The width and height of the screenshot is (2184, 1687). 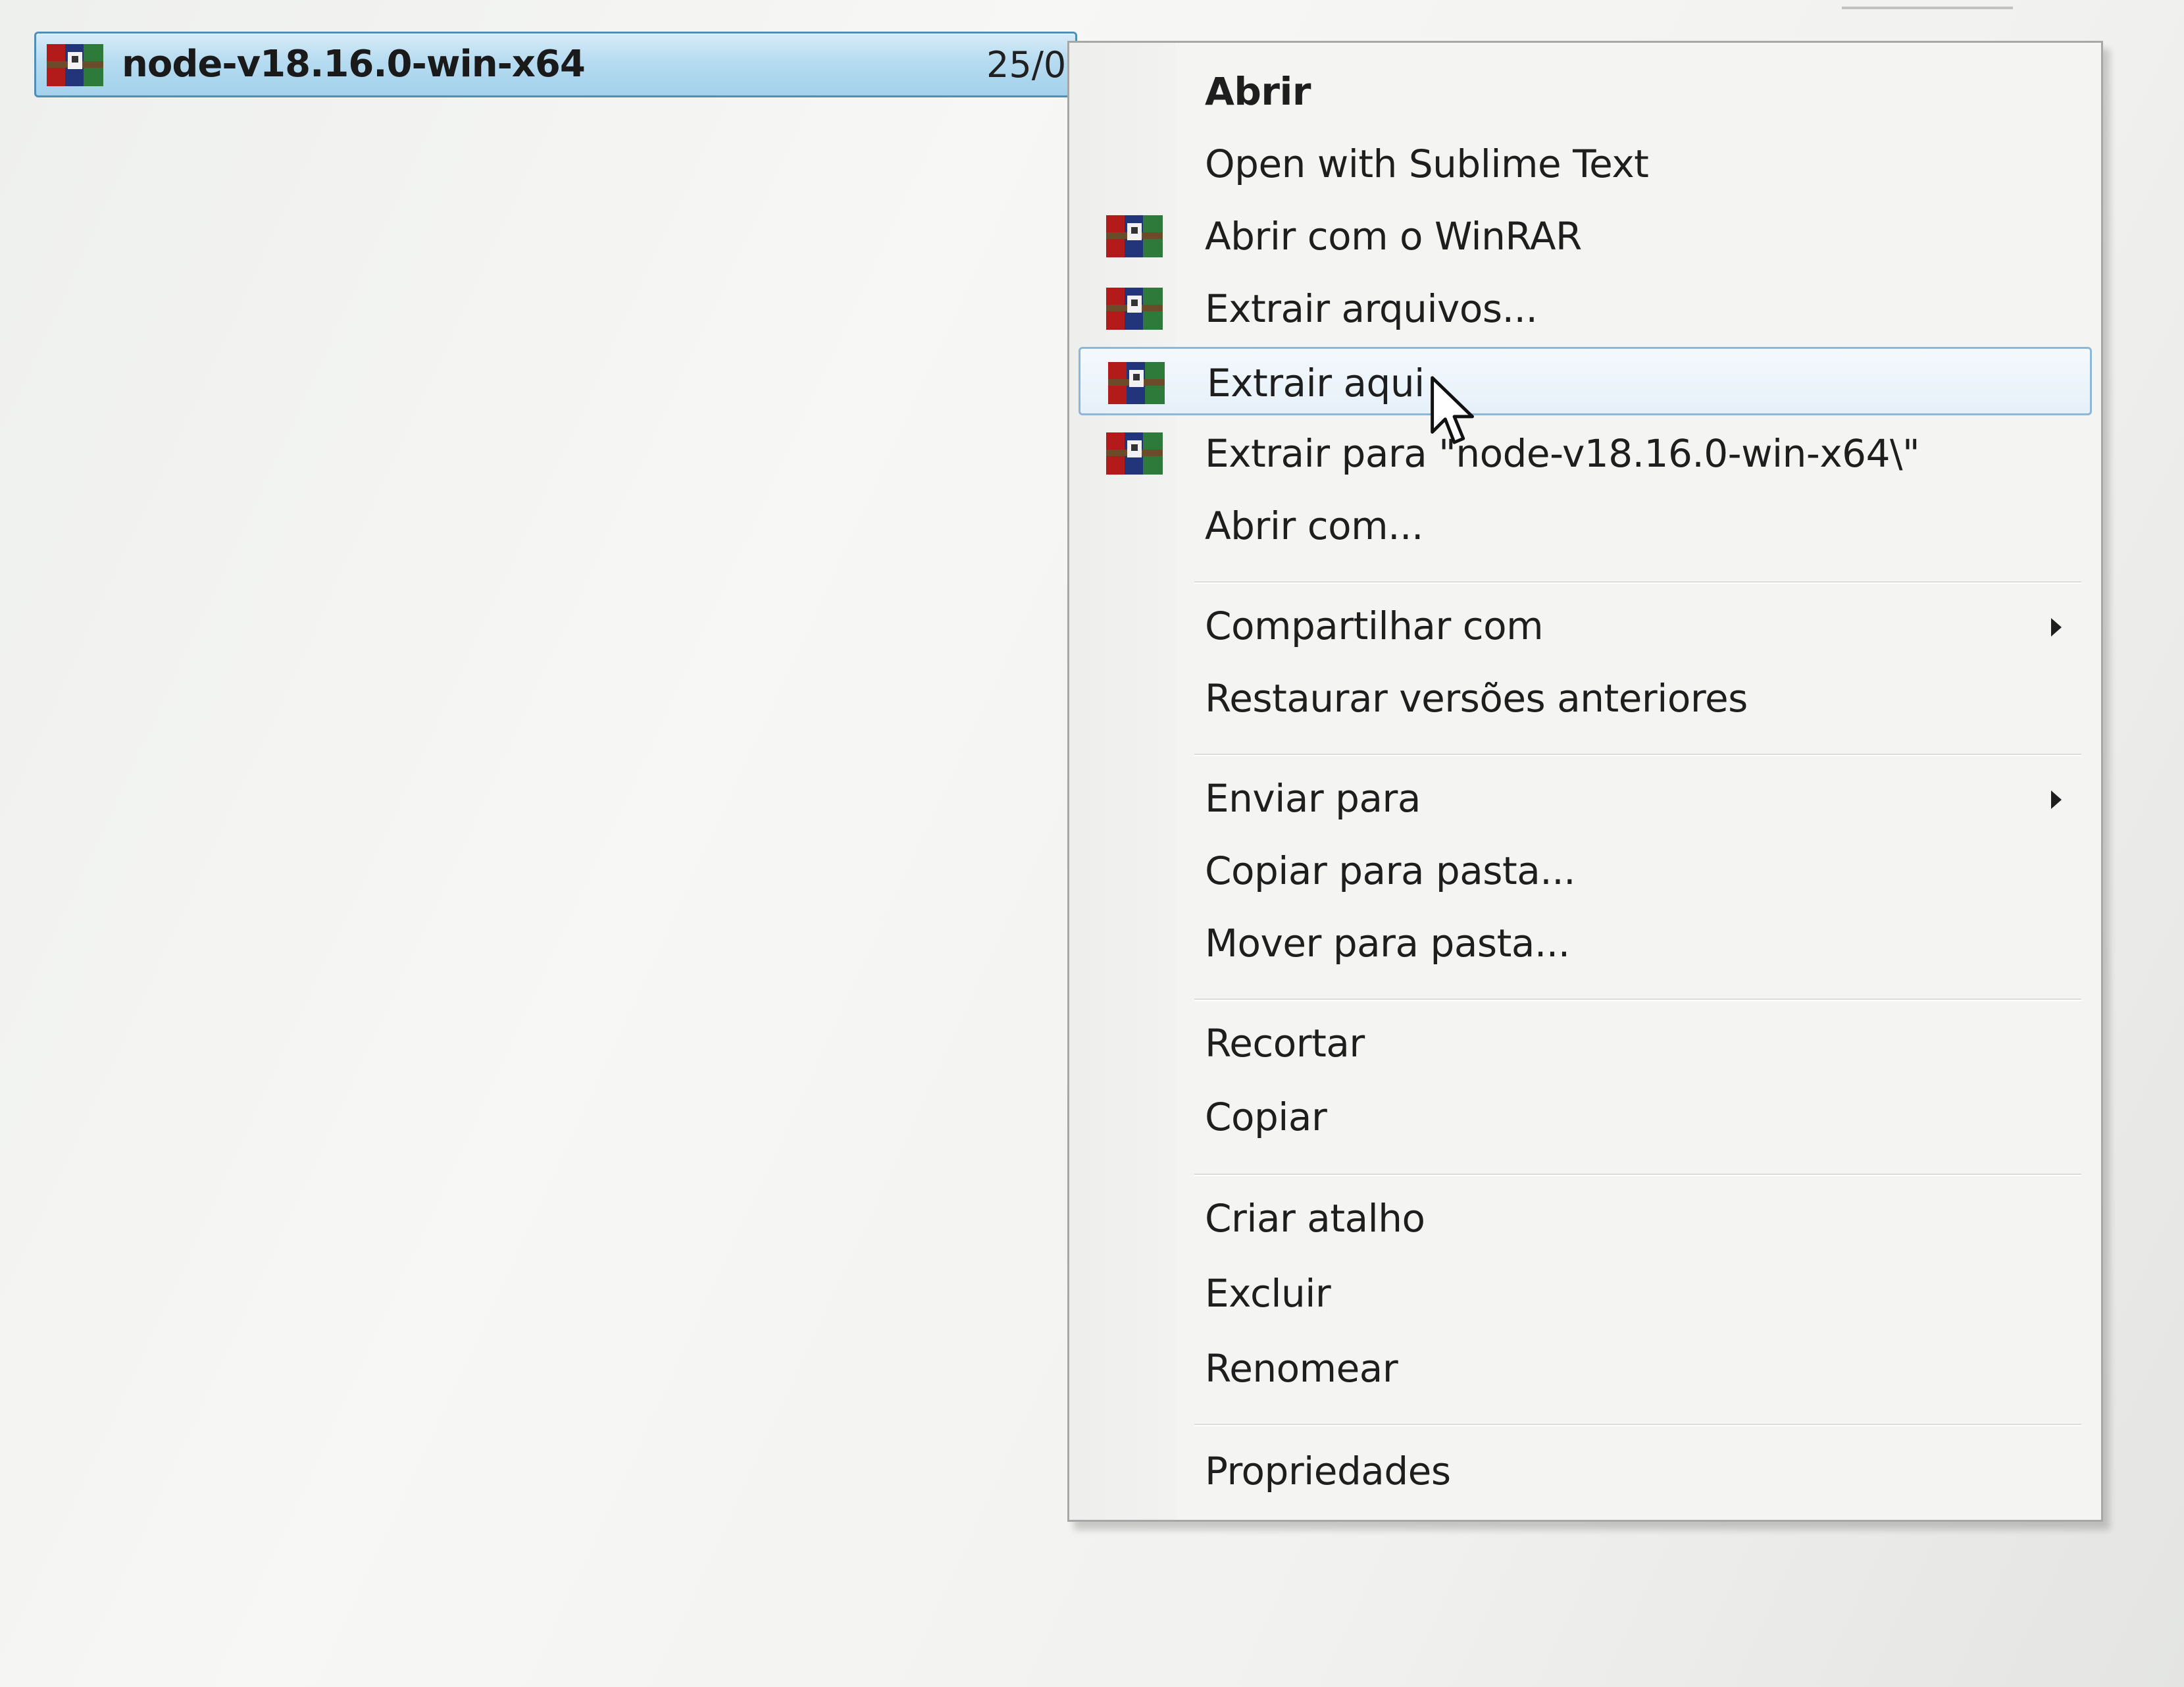 What do you see at coordinates (1585, 1368) in the screenshot?
I see `menu-item-renomear: Renomear` at bounding box center [1585, 1368].